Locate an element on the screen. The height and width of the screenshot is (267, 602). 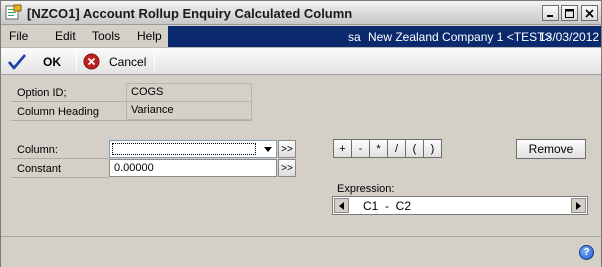
cancel-button: Cancel is located at coordinates (114, 61).